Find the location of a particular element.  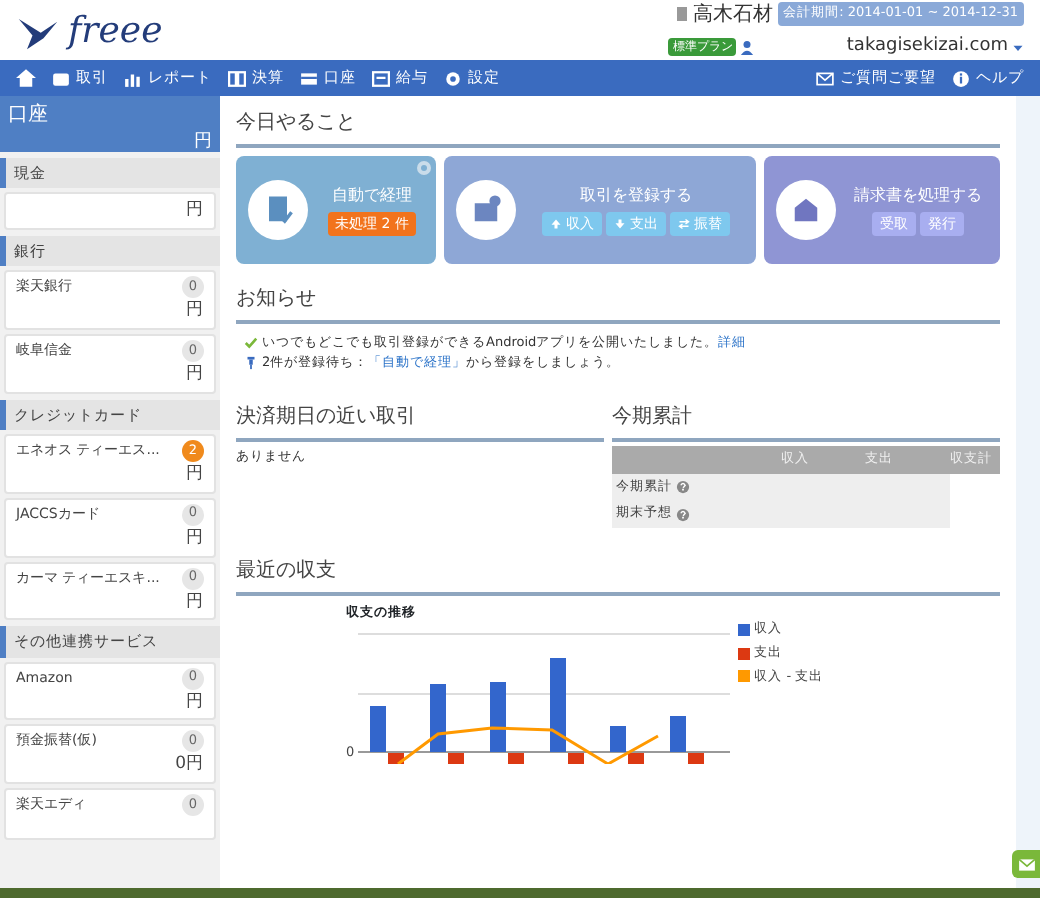

account-amount: 0円 is located at coordinates (188, 765).